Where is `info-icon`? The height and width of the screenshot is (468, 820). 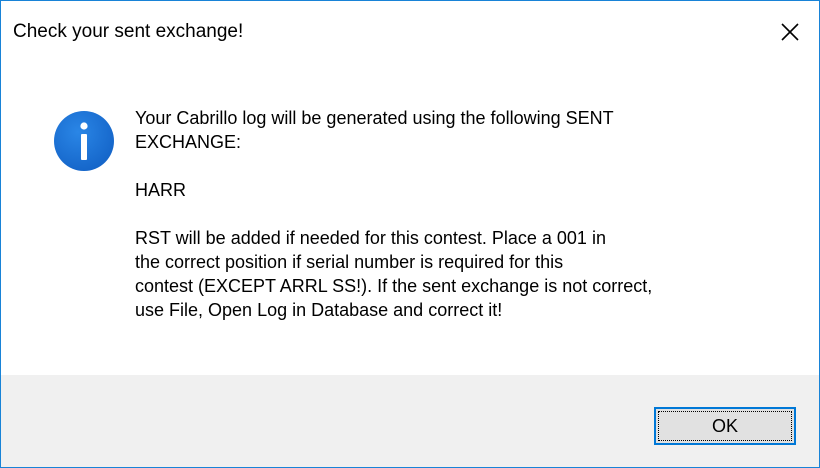
info-icon is located at coordinates (84, 141).